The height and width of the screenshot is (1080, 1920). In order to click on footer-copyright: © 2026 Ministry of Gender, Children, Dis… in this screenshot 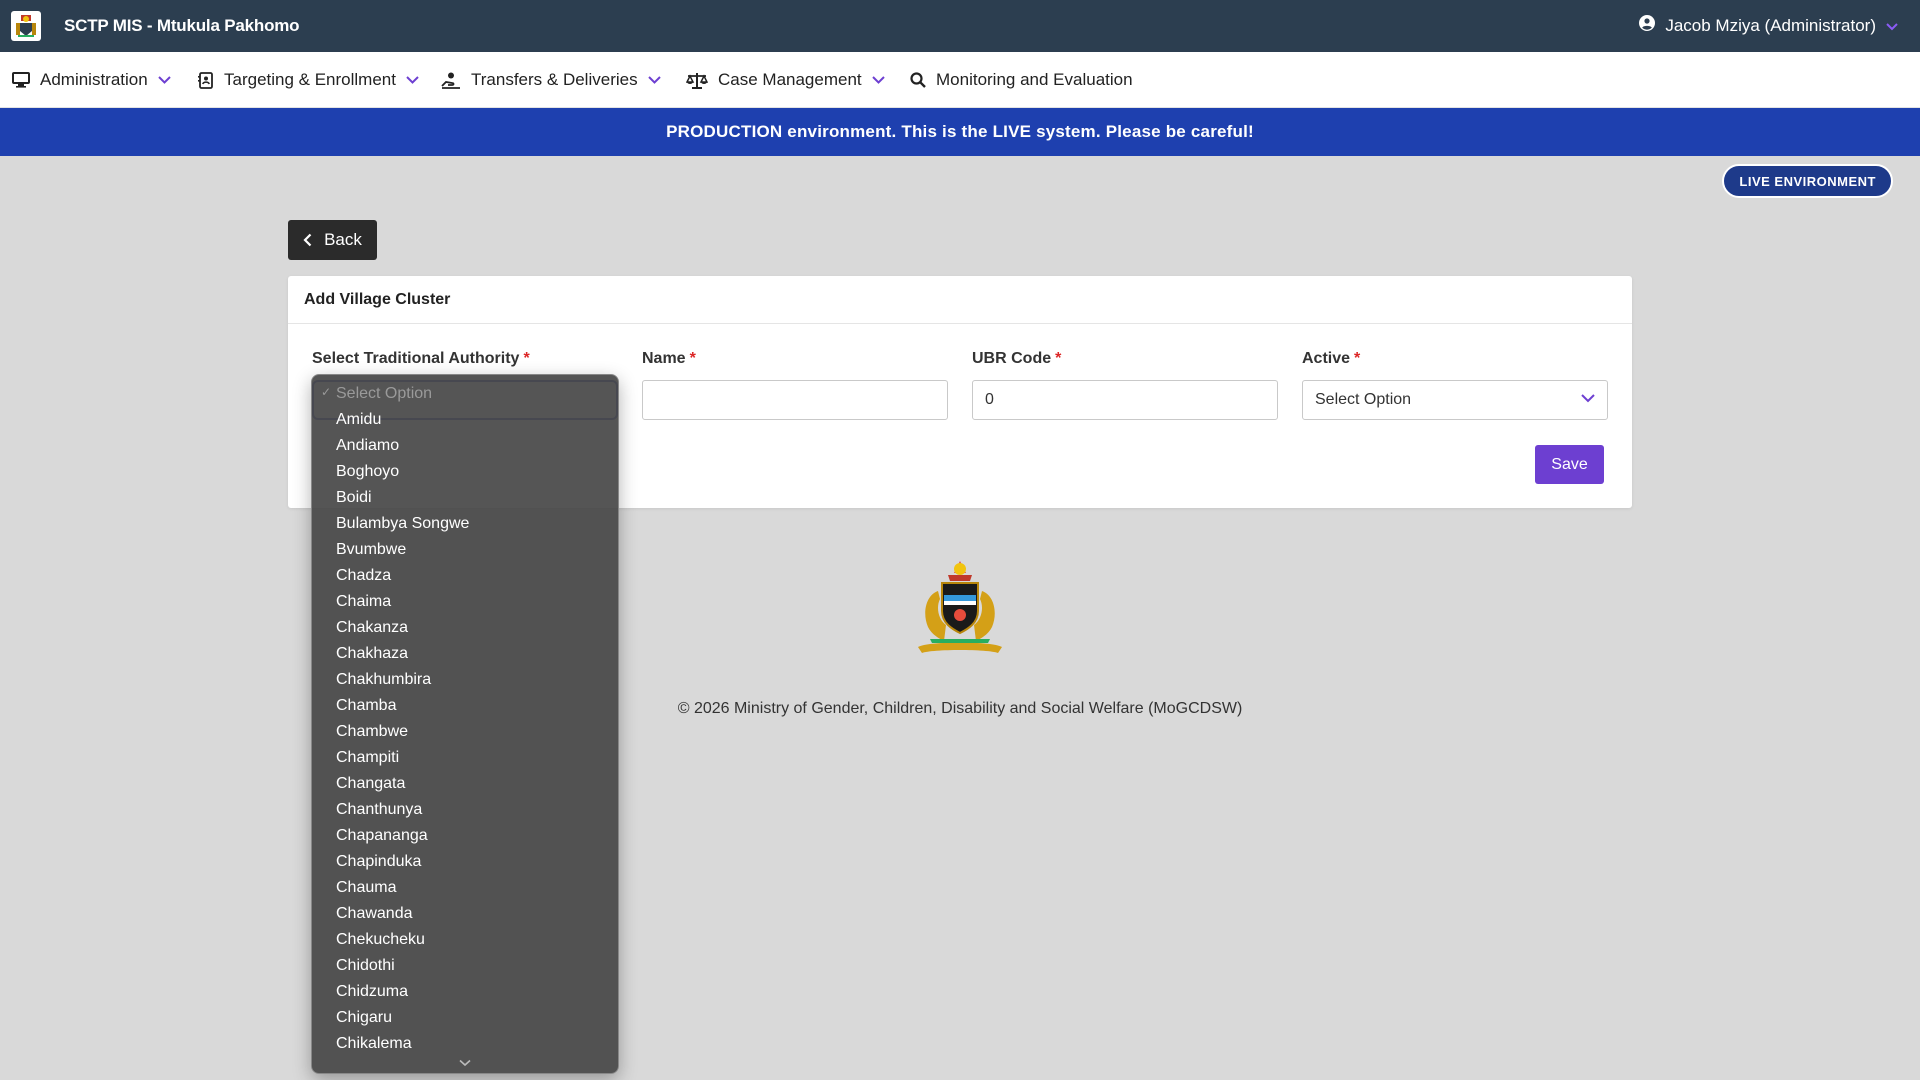, I will do `click(960, 708)`.